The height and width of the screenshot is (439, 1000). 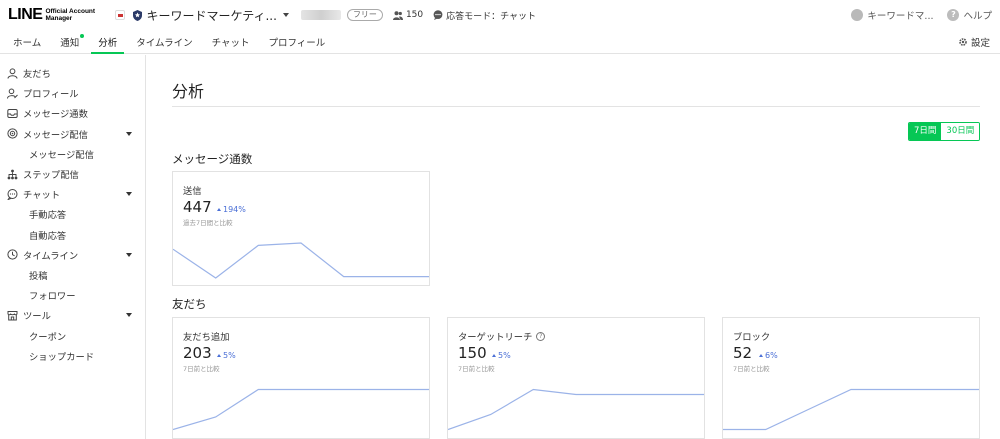 What do you see at coordinates (301, 228) in the screenshot?
I see `stat-card-sent: 送信 447 194% 過去7日間と比較` at bounding box center [301, 228].